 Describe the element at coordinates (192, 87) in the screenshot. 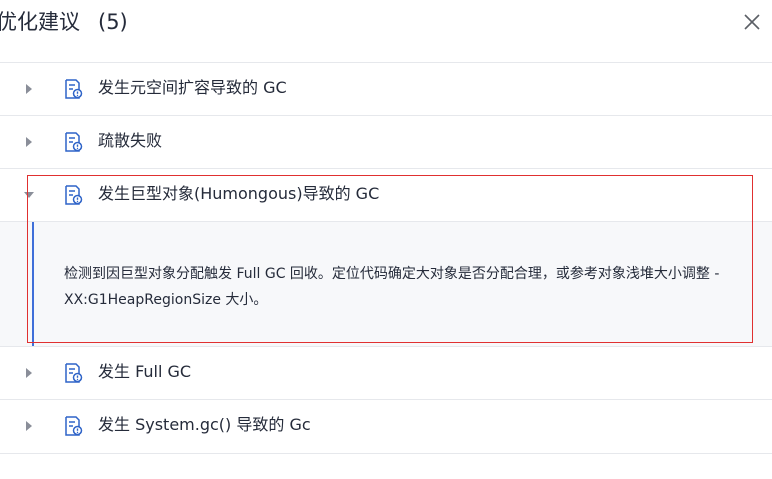

I see `suggestion-item-label: 发生元空间扩容导致的 GC` at that location.